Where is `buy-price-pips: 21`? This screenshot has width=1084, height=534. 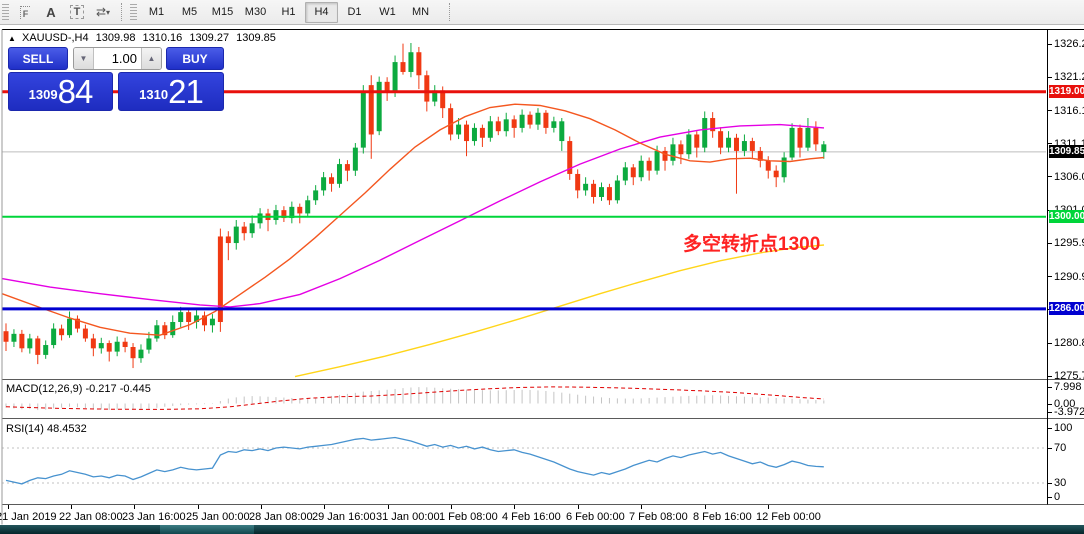
buy-price-pips: 21 is located at coordinates (186, 91).